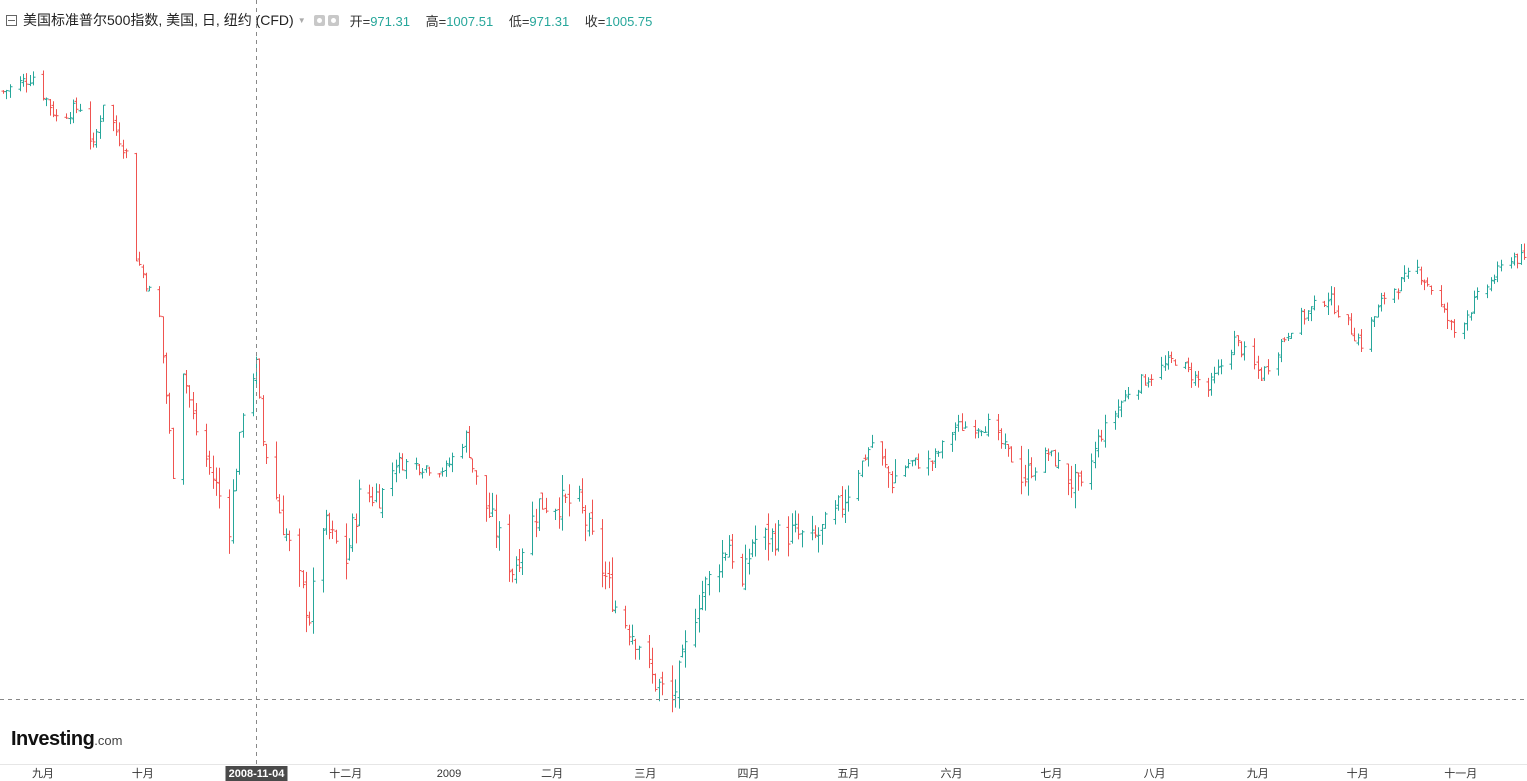  Describe the element at coordinates (848, 774) in the screenshot. I see `x-tick-label: 五月` at that location.